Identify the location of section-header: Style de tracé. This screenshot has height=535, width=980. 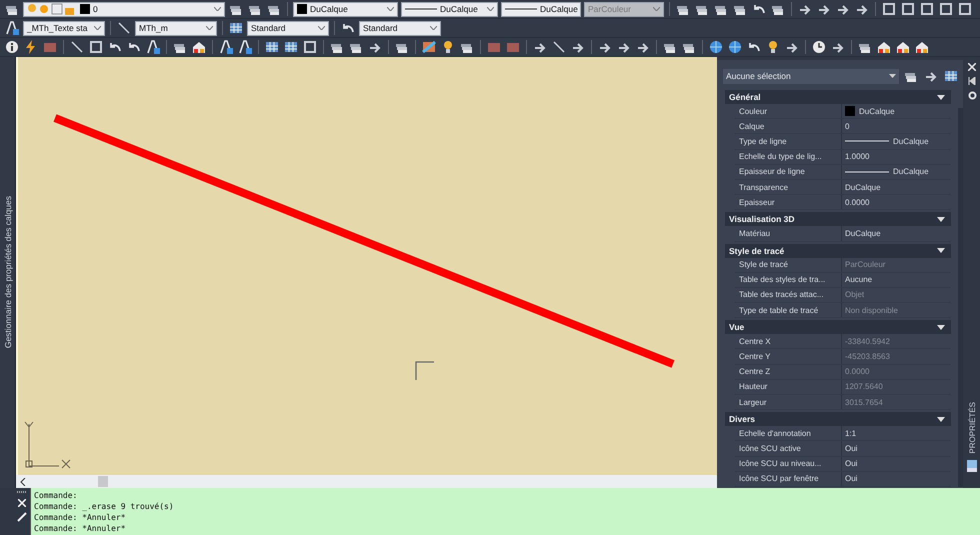
(838, 251).